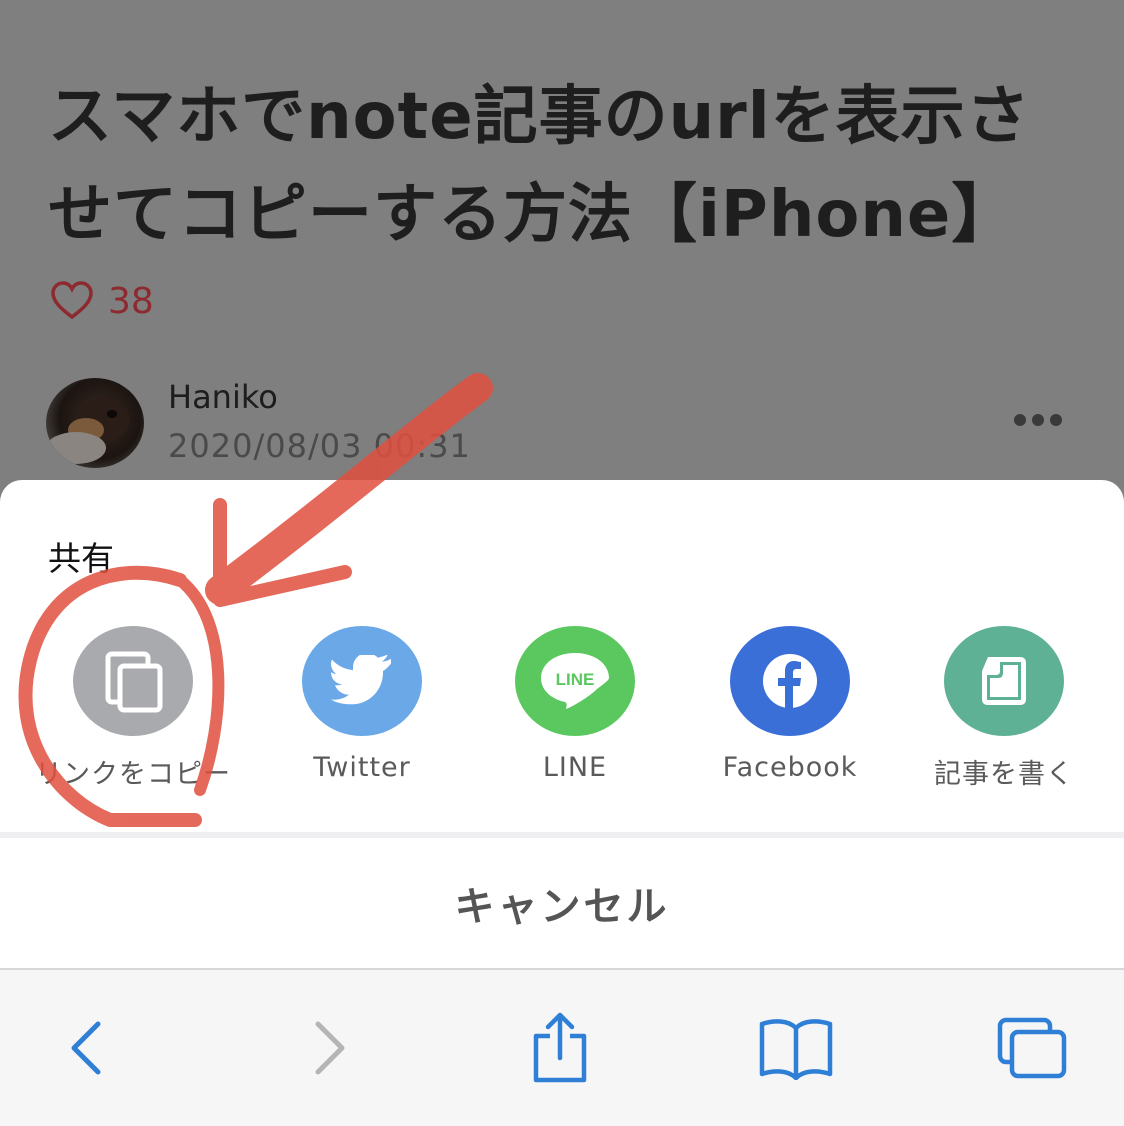  I want to click on share-facebook: Facebook, so click(790, 704).